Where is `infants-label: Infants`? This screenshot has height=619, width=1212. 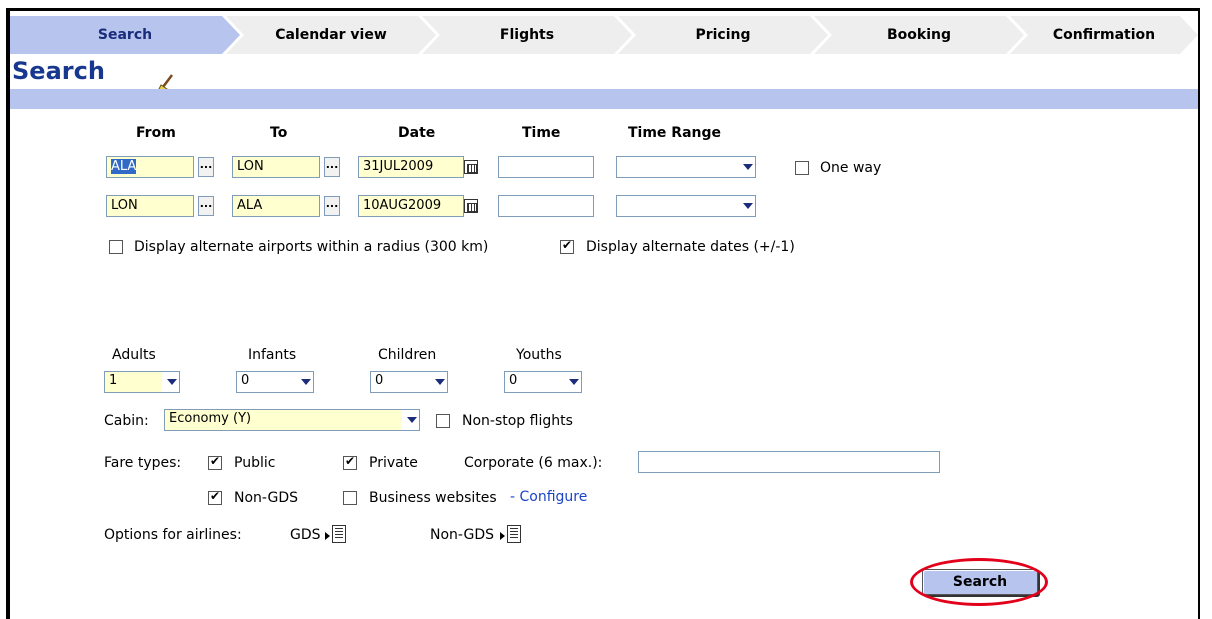 infants-label: Infants is located at coordinates (272, 355).